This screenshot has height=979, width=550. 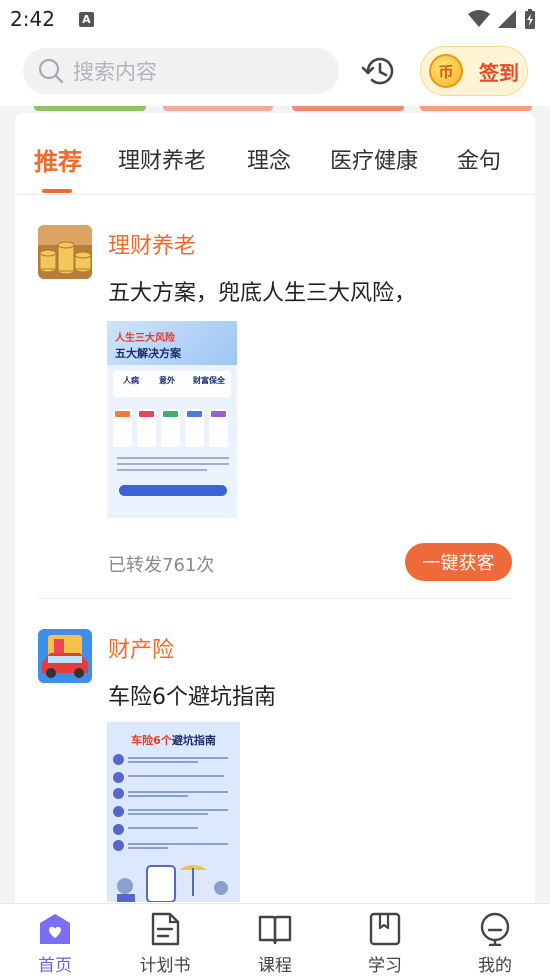 I want to click on nav-profile: 我的, so click(x=495, y=941).